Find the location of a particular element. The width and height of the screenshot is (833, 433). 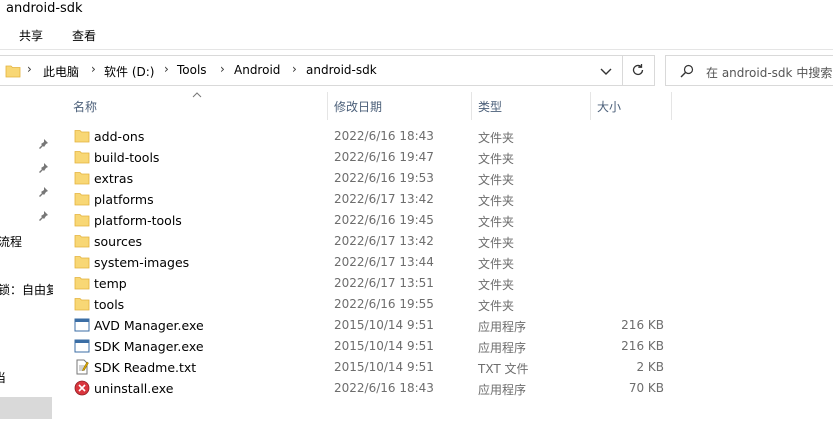

breadcrumb-android: Android is located at coordinates (257, 70).